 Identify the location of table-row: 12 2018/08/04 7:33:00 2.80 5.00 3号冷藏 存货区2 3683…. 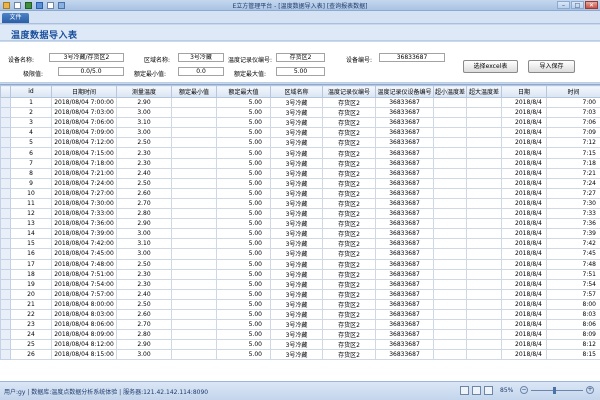
(300, 214).